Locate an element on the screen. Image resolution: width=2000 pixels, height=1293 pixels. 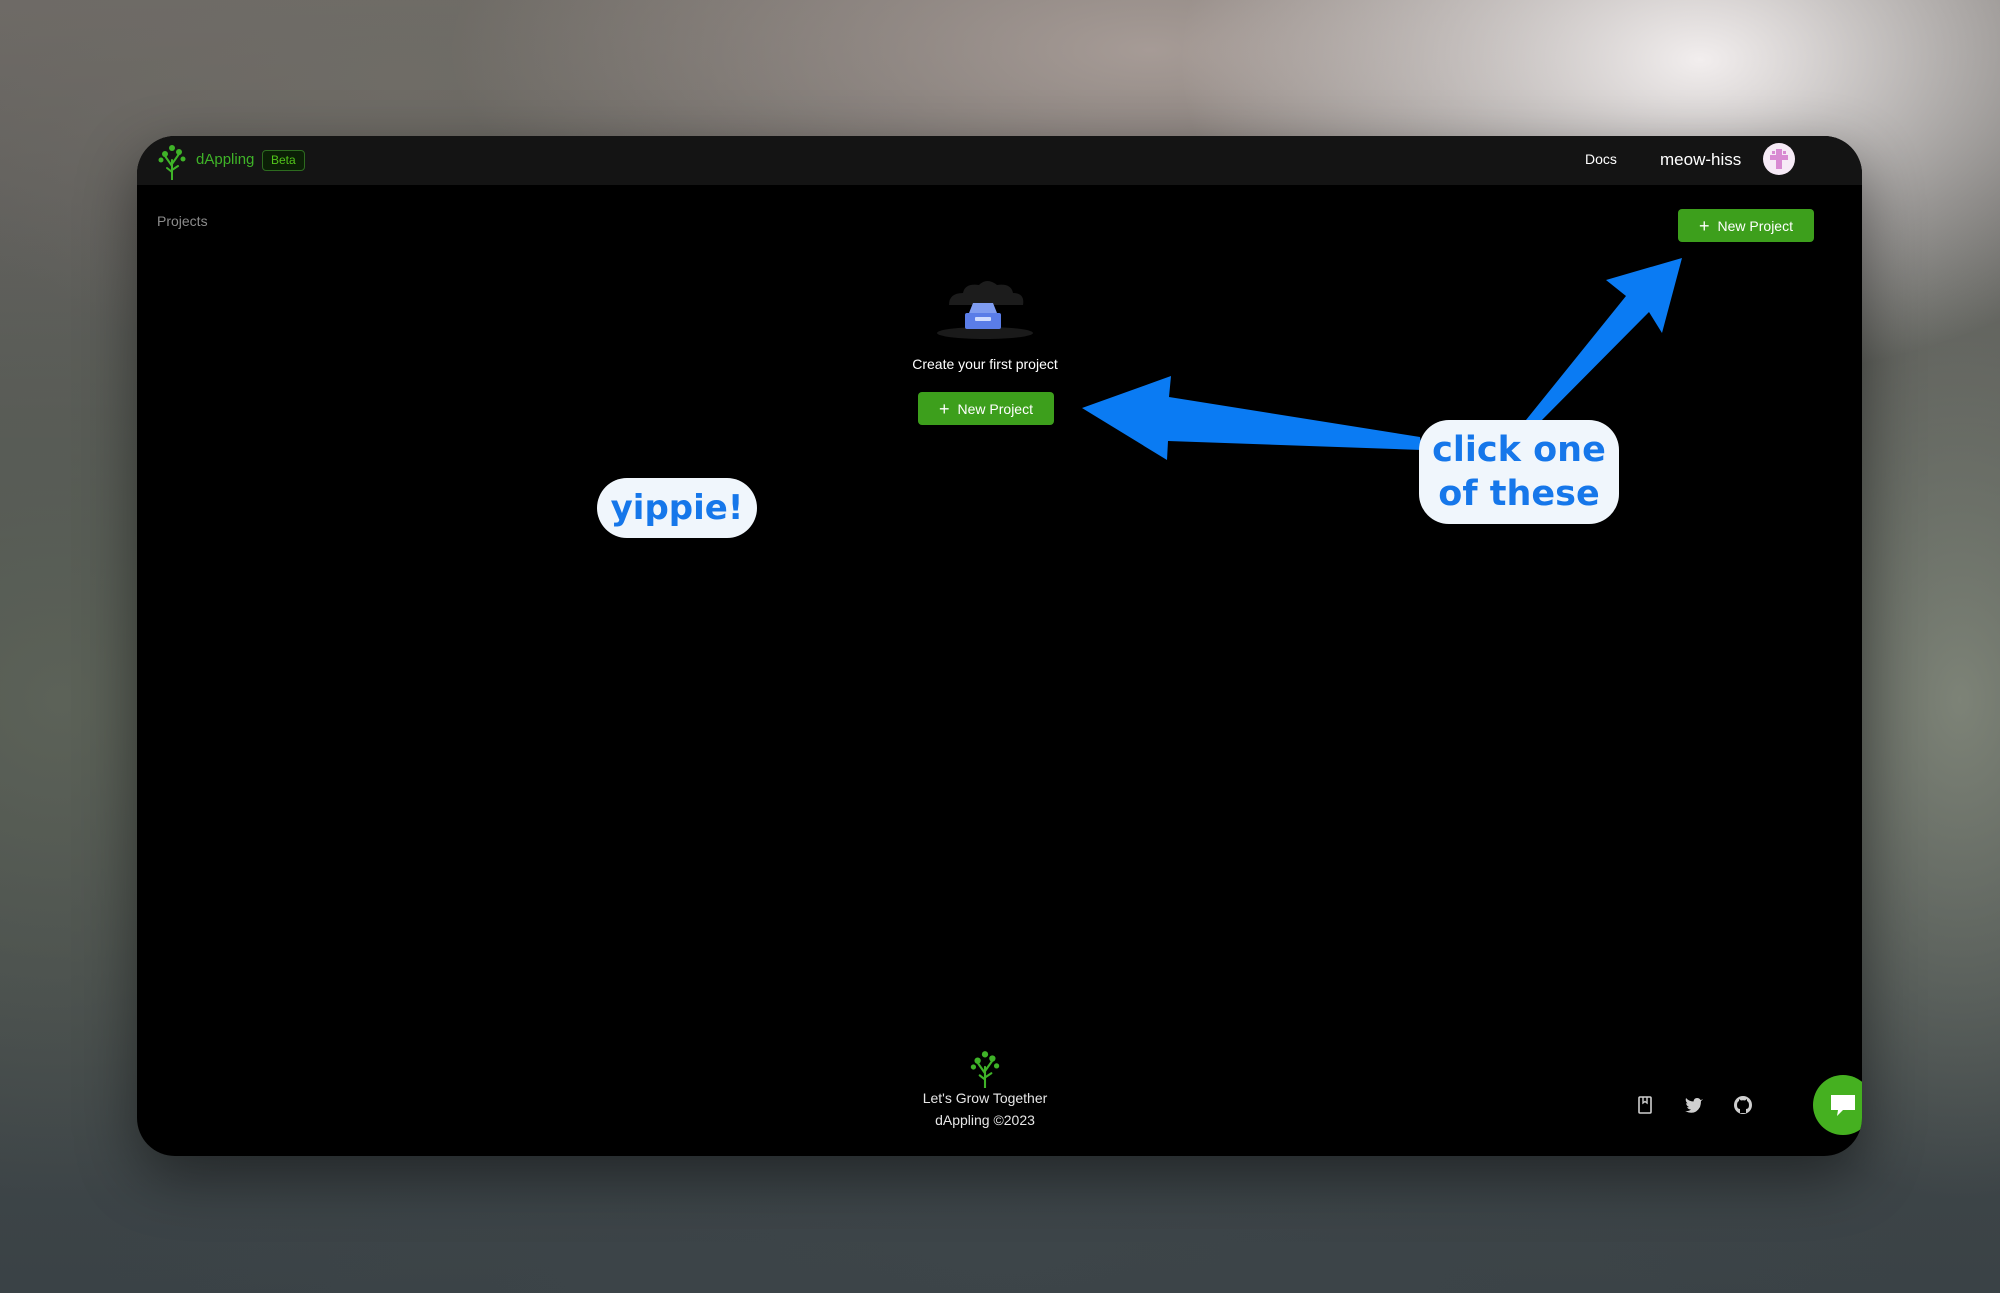
click-annotation-line2: of these is located at coordinates (1519, 494).